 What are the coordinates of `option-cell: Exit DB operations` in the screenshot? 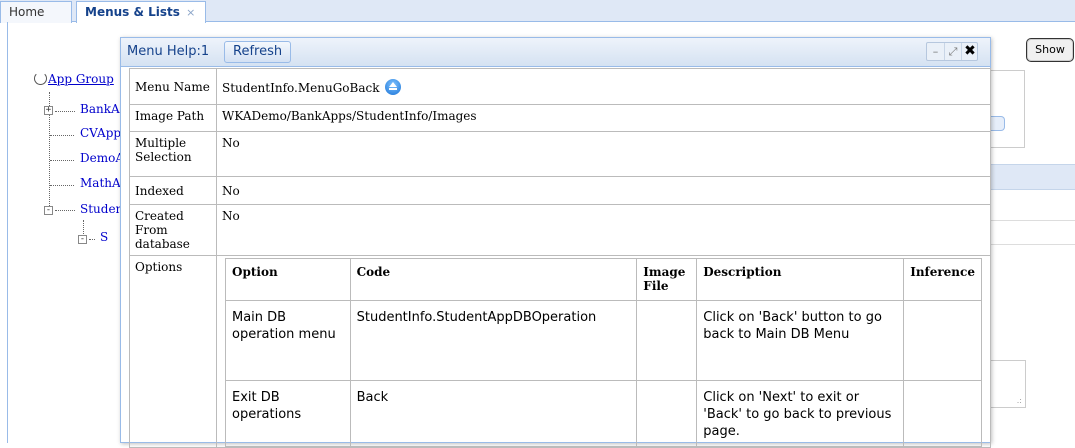 It's located at (288, 413).